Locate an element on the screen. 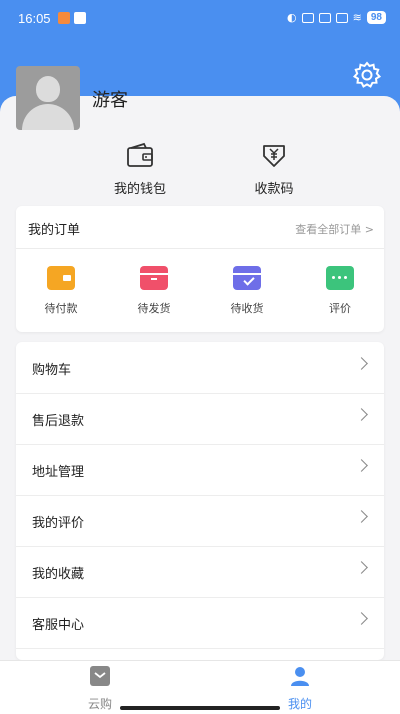 The height and width of the screenshot is (714, 400). order-pending-receipt: 待收货 is located at coordinates (247, 291).